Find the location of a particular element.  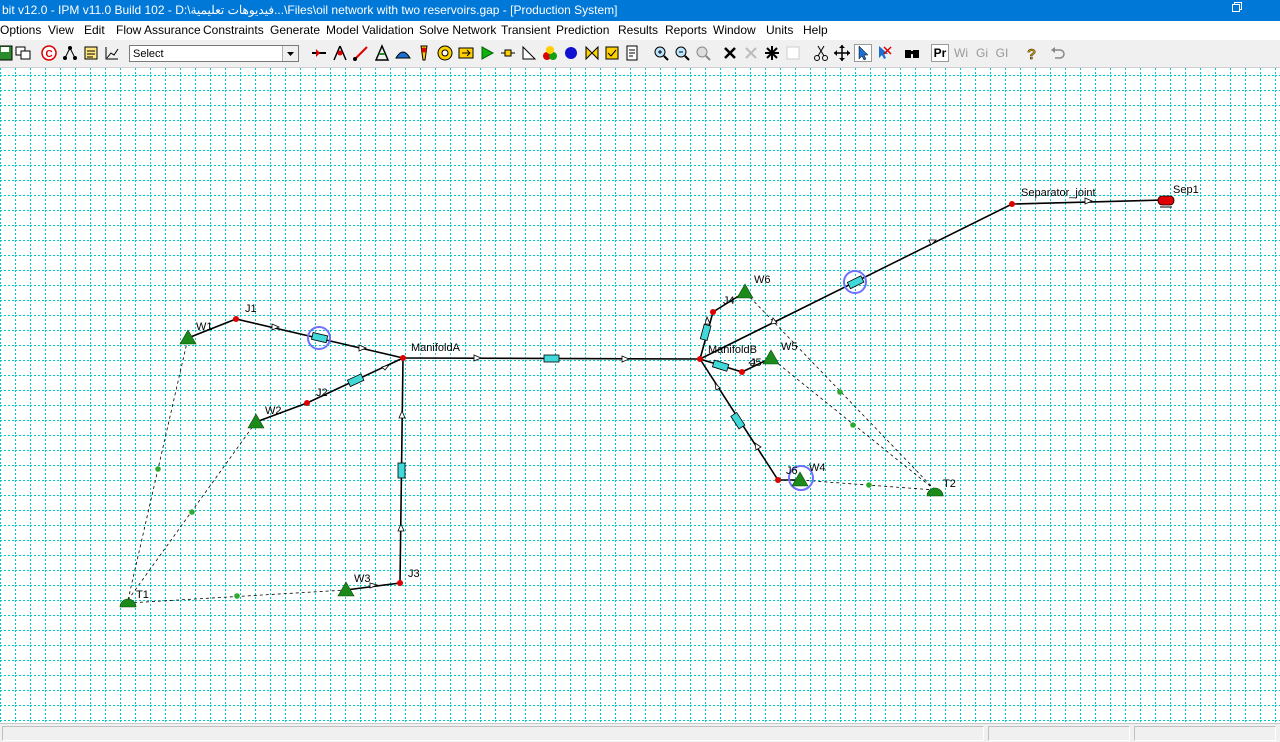

menu-solve-network: Solve Network is located at coordinates (457, 30).